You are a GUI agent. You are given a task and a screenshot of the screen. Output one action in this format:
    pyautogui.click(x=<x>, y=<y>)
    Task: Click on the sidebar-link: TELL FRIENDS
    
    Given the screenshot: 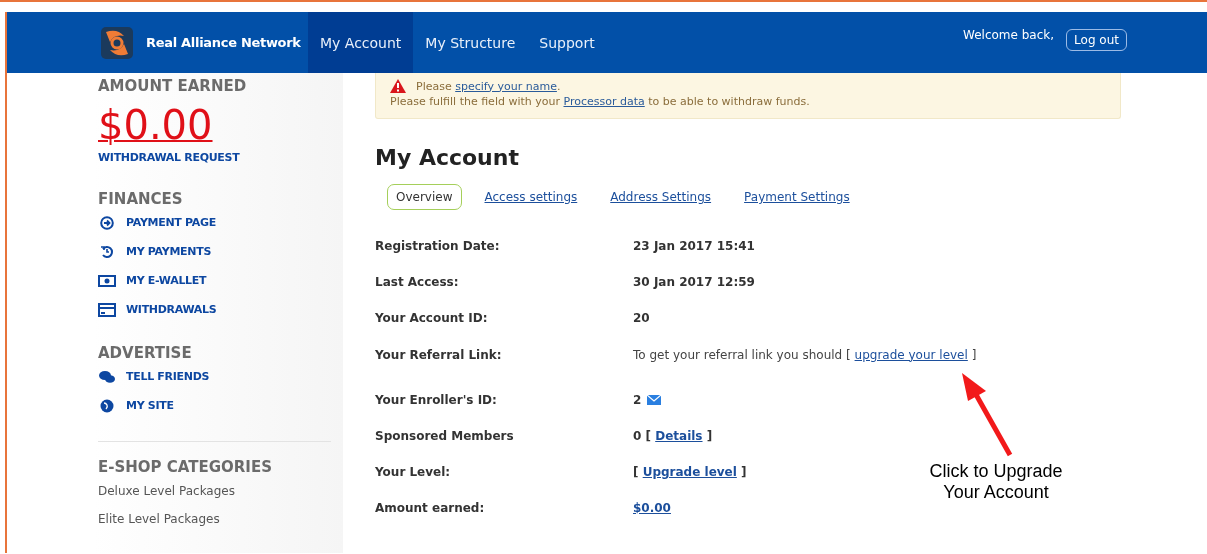 What is the action you would take?
    pyautogui.click(x=168, y=376)
    